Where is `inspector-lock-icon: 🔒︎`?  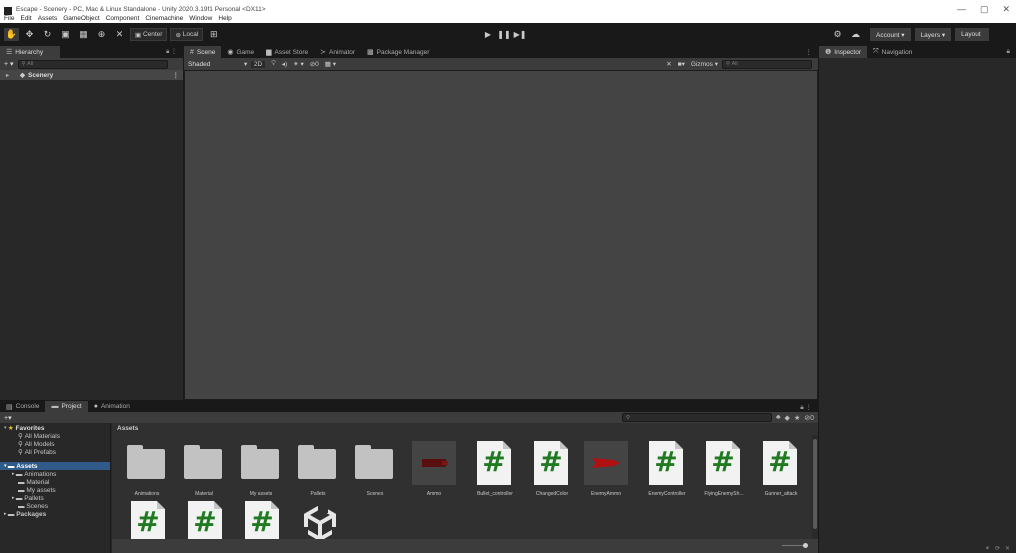
inspector-lock-icon: 🔒︎ is located at coordinates (1008, 52).